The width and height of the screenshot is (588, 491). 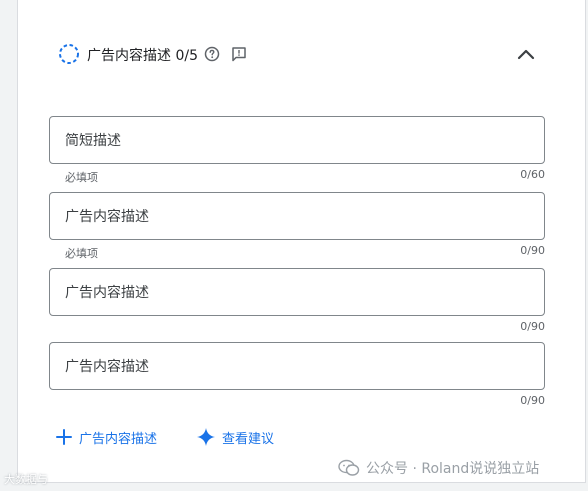 I want to click on section-title: 广告内容描述 0/5, so click(x=142, y=55).